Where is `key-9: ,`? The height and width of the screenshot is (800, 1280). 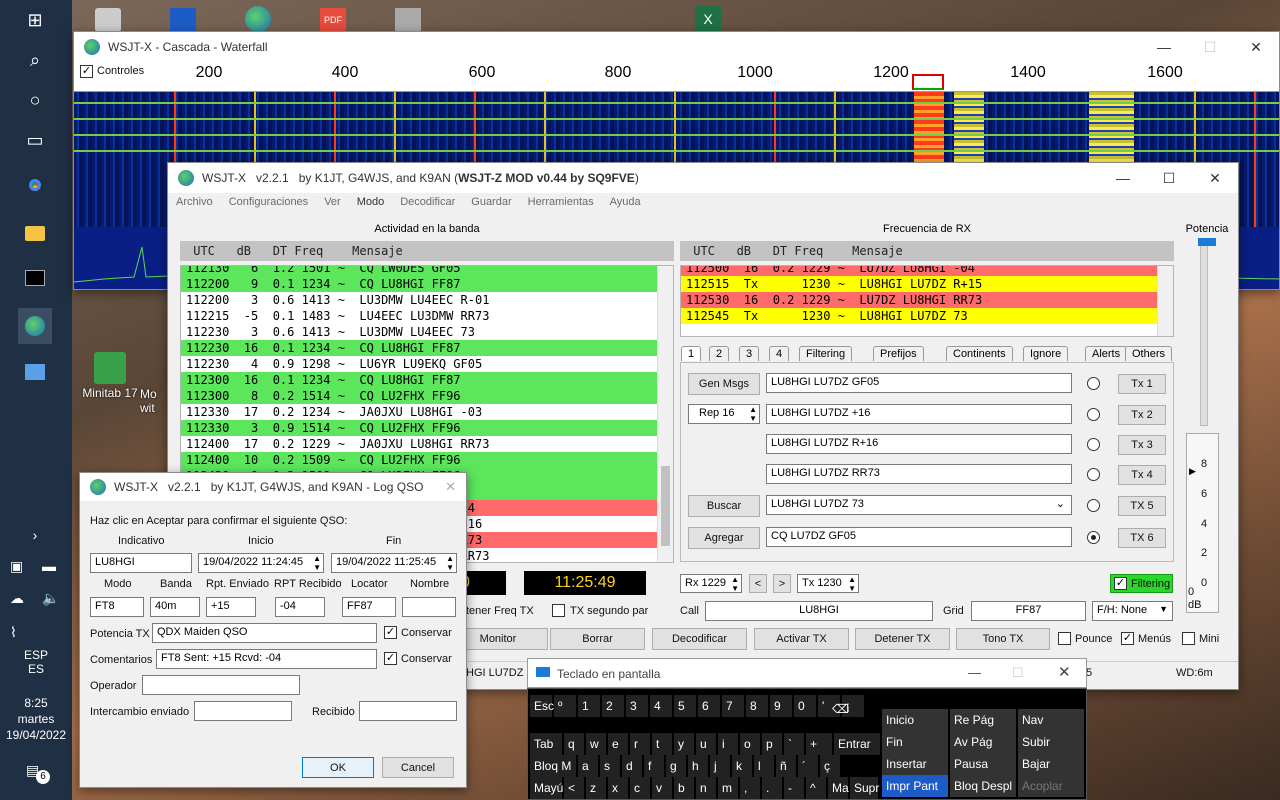 key-9: , is located at coordinates (750, 788).